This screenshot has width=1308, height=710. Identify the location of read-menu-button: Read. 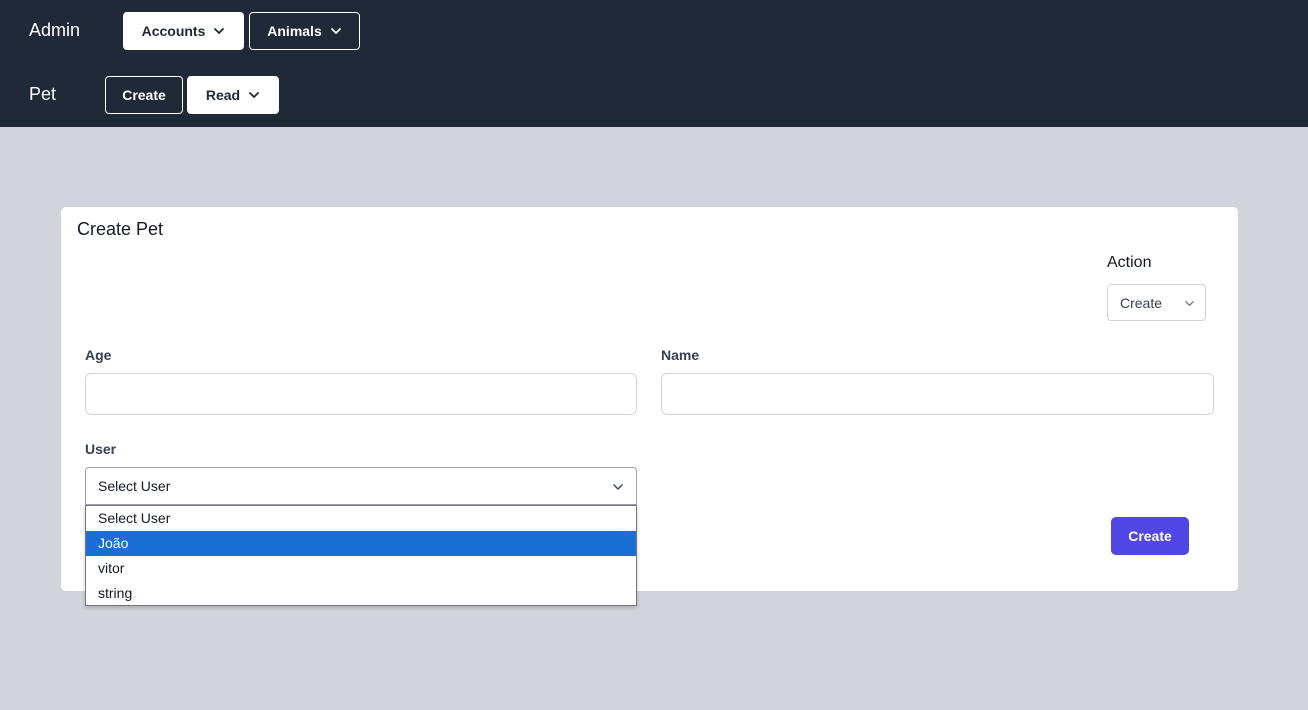
(233, 95).